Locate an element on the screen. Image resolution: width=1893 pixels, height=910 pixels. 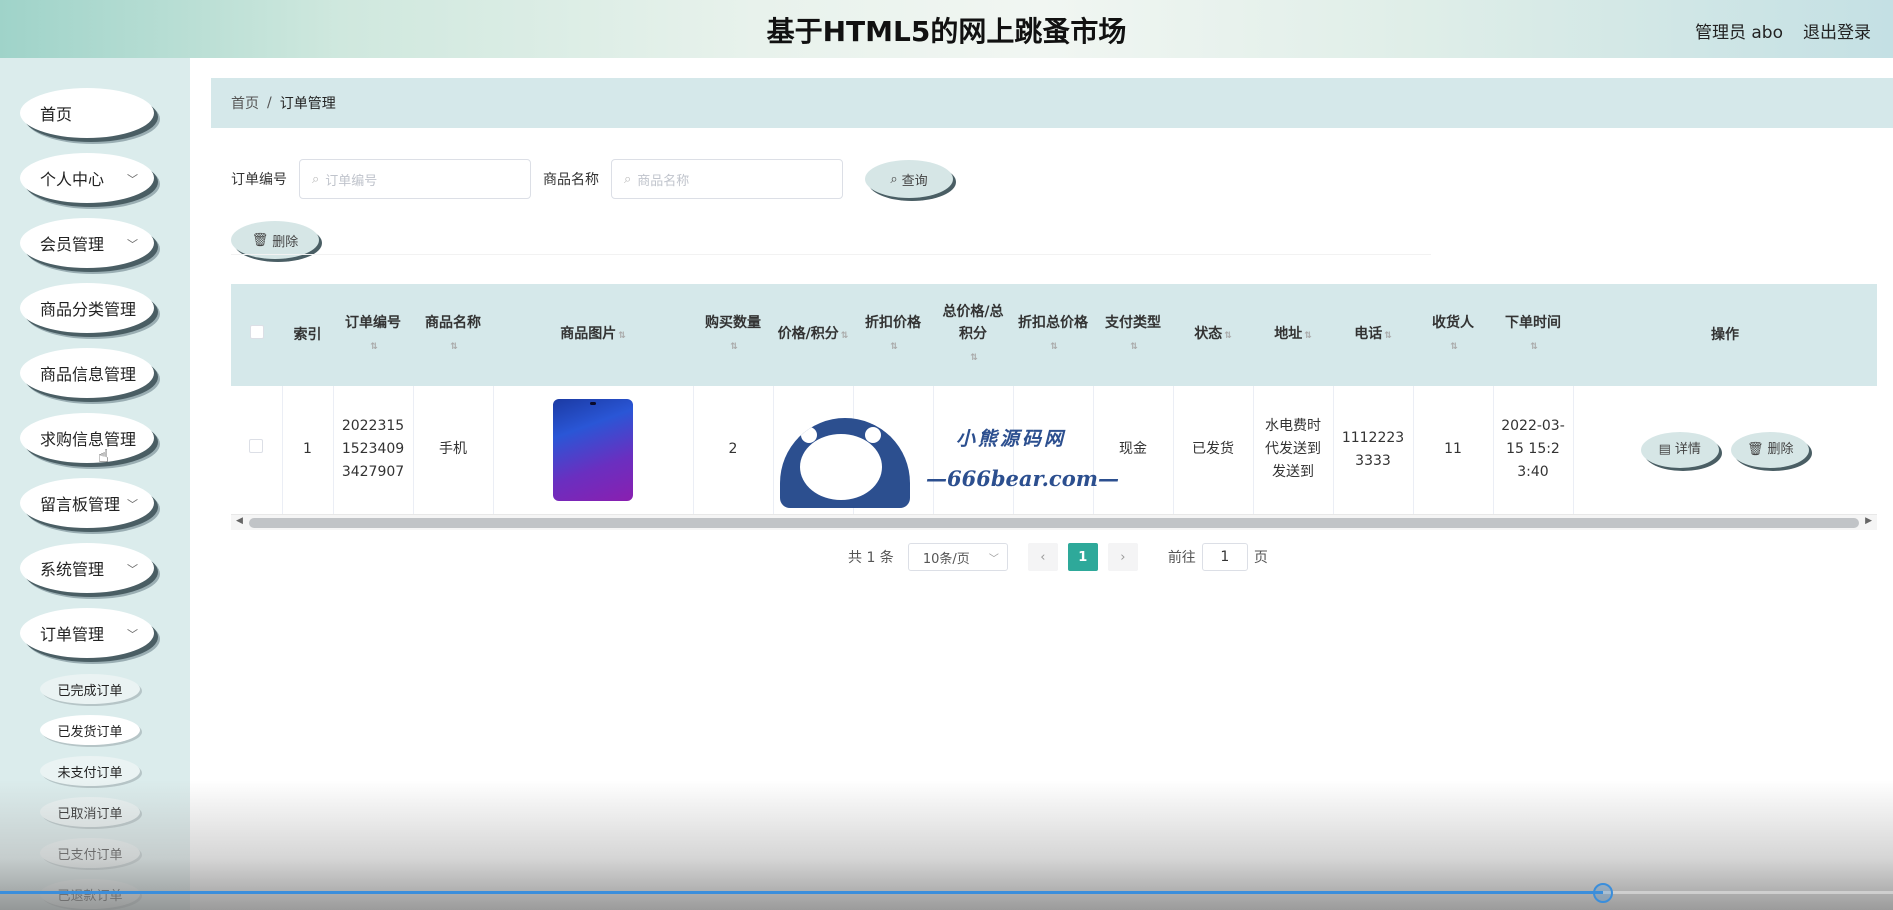
pagination: 共 1 条 10条/页 ﹀ ‹ 1 › 前往 1 页 is located at coordinates (1058, 557).